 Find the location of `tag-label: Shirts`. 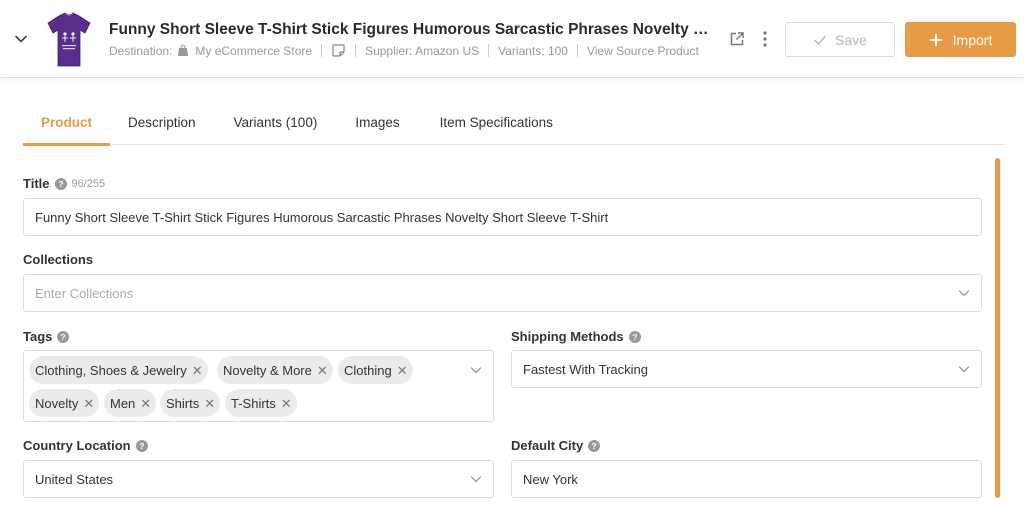

tag-label: Shirts is located at coordinates (183, 403).